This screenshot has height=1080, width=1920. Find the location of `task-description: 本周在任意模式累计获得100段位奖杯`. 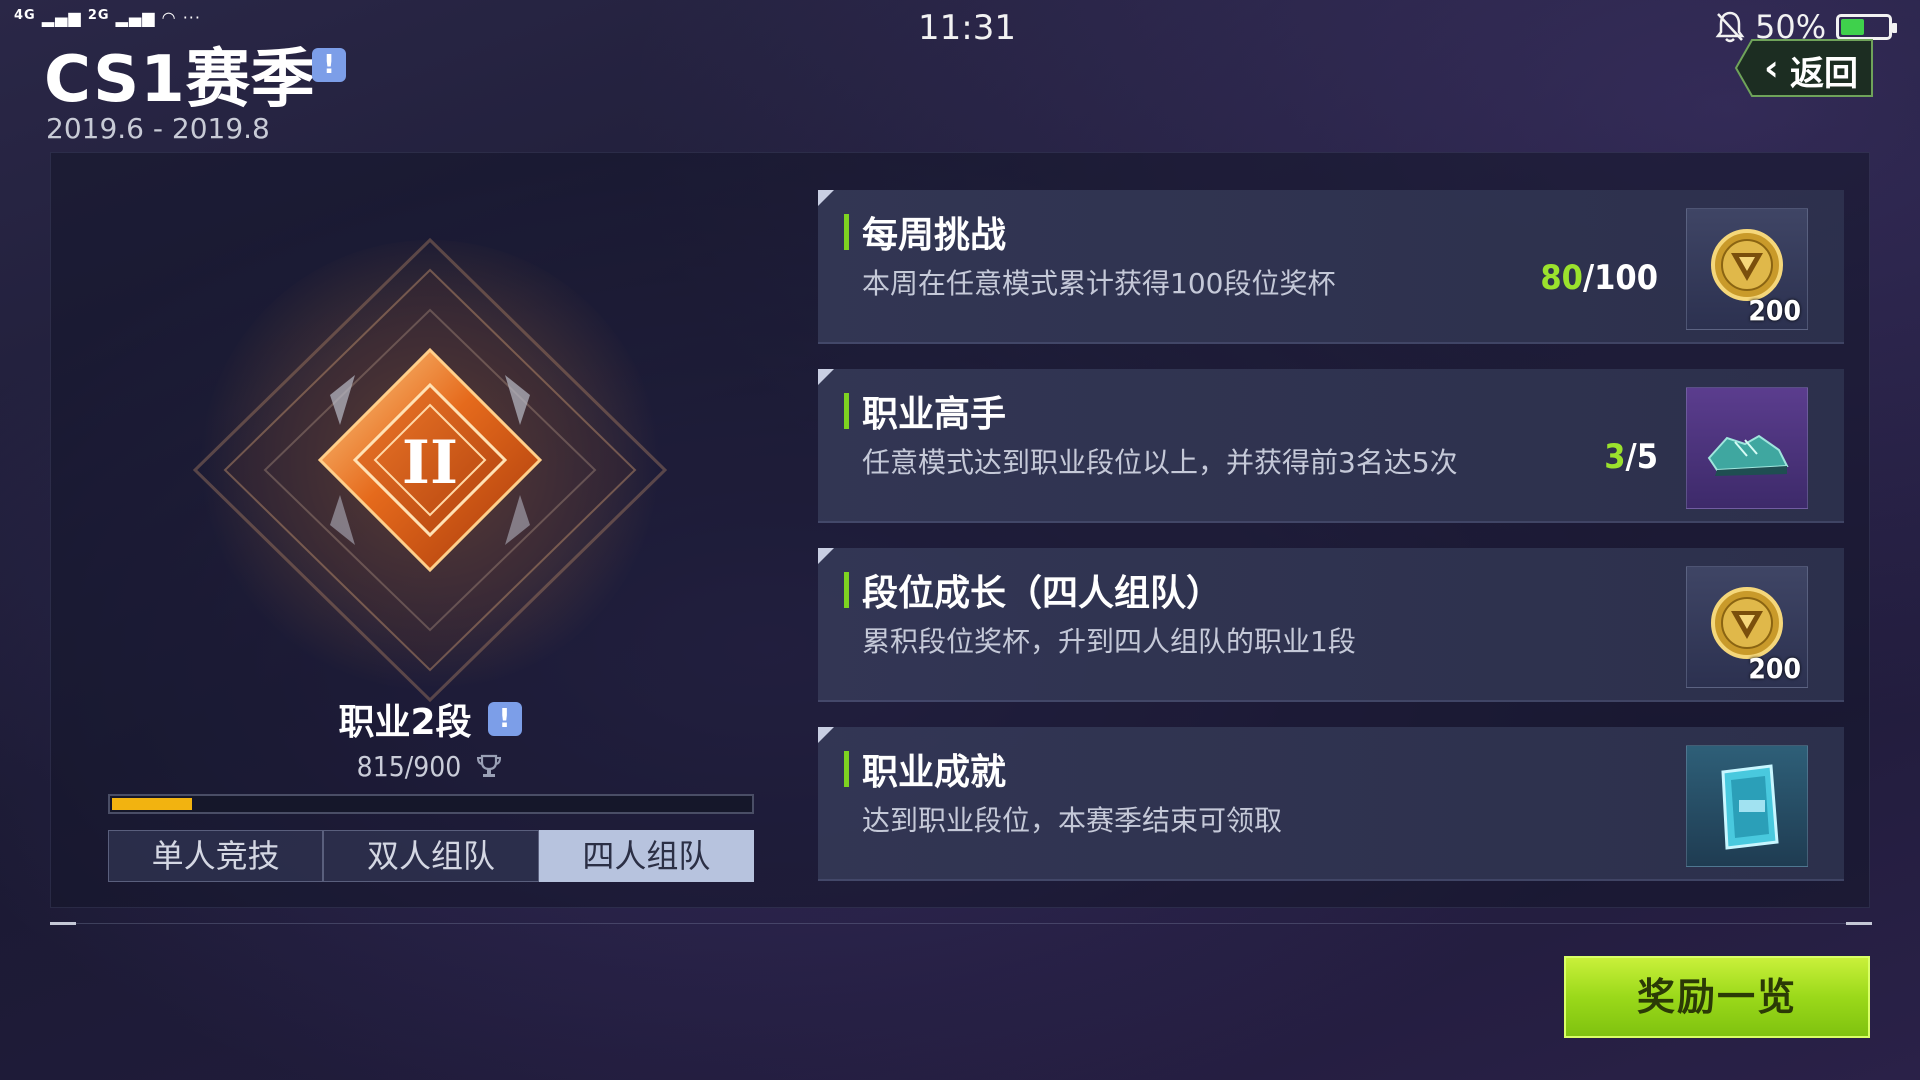

task-description: 本周在任意模式累计获得100段位奖杯 is located at coordinates (1099, 283).